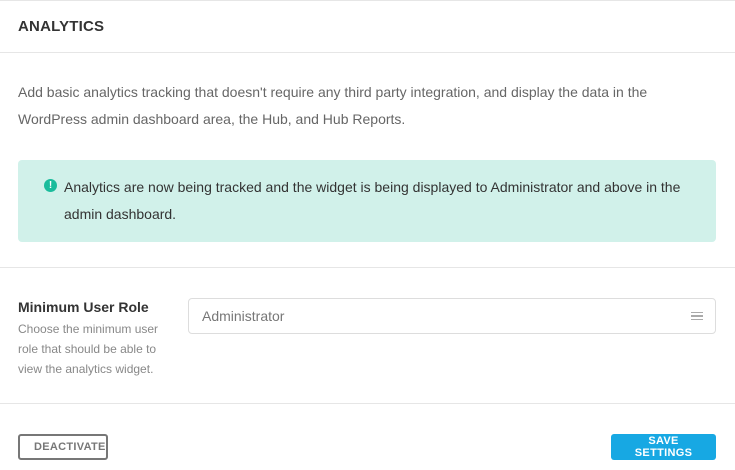 This screenshot has height=470, width=735. I want to click on info-icon: !, so click(50, 185).